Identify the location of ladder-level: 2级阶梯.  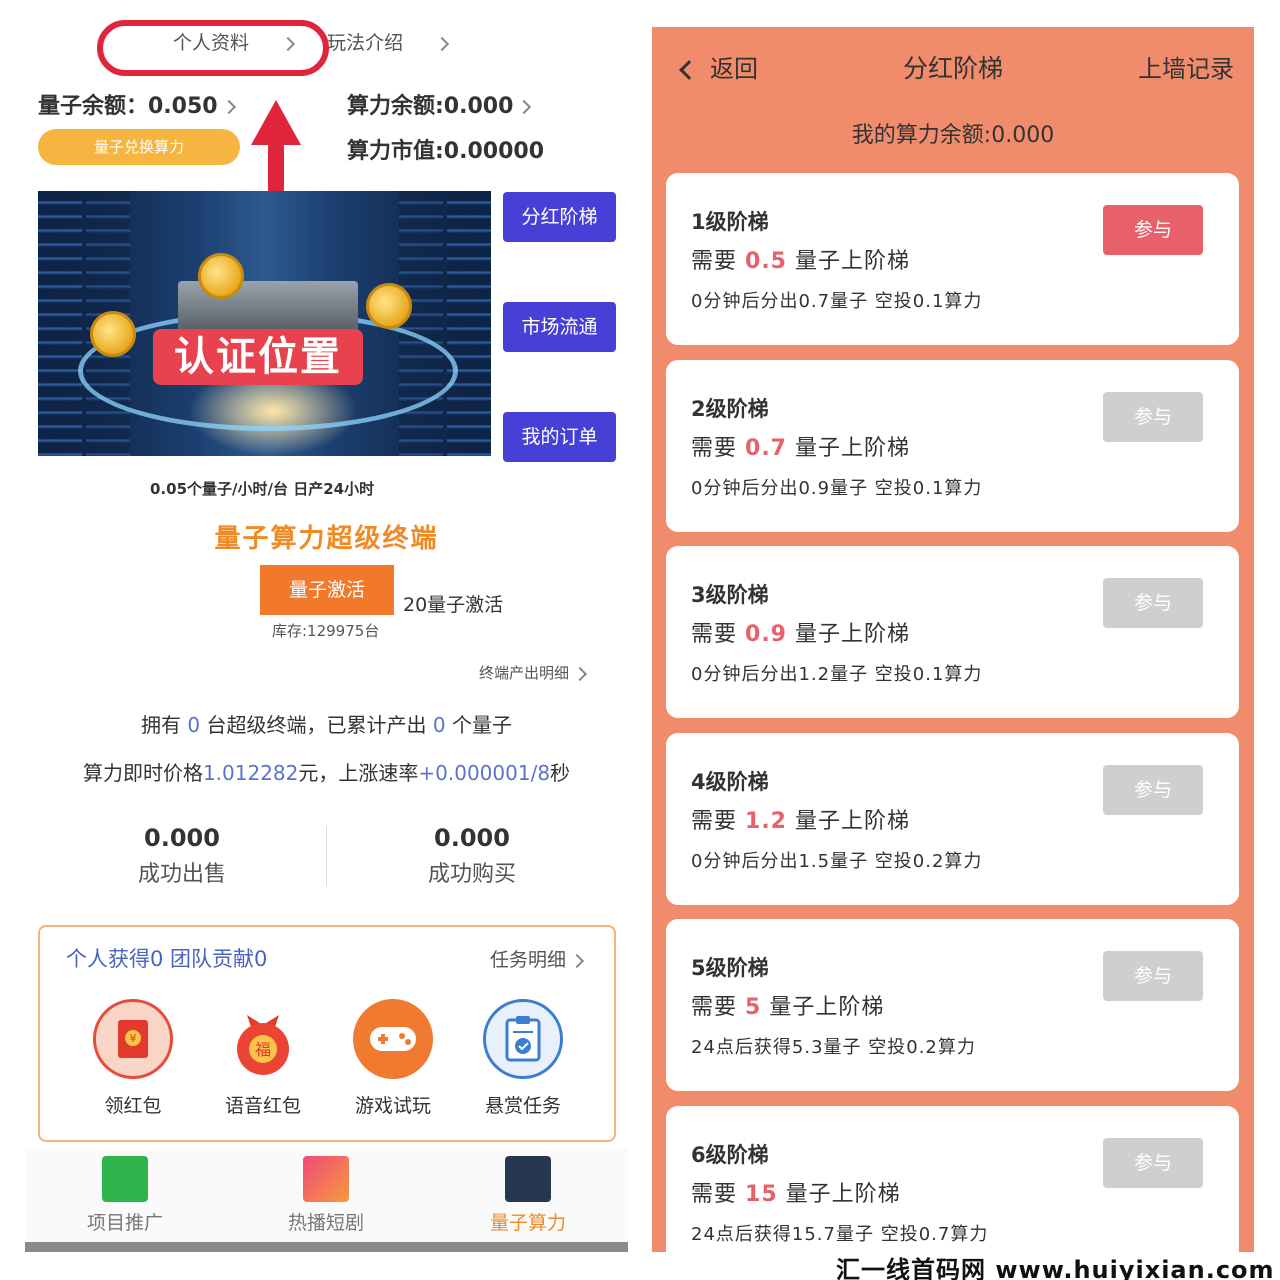
(730, 408).